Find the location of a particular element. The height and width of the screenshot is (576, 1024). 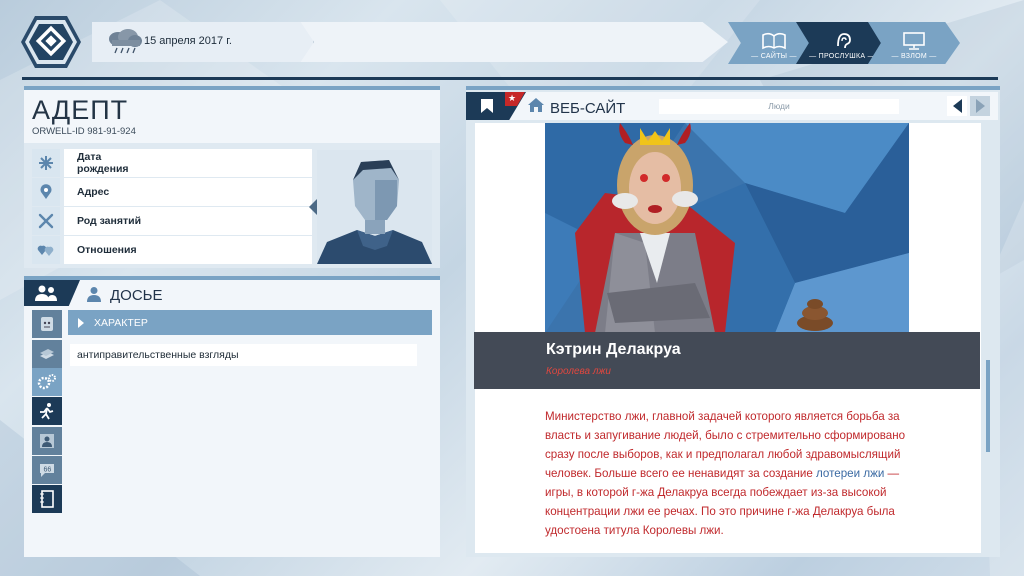

forward-button is located at coordinates (980, 106).